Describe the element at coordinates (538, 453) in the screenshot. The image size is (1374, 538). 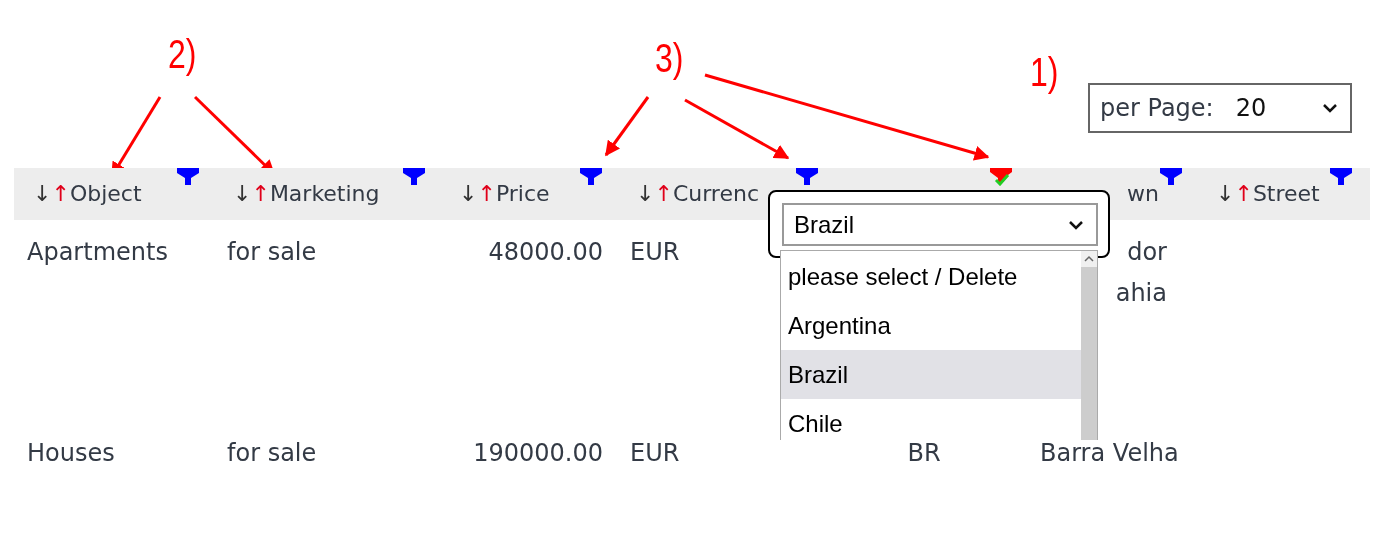
I see `table-cell: 190000.00` at that location.